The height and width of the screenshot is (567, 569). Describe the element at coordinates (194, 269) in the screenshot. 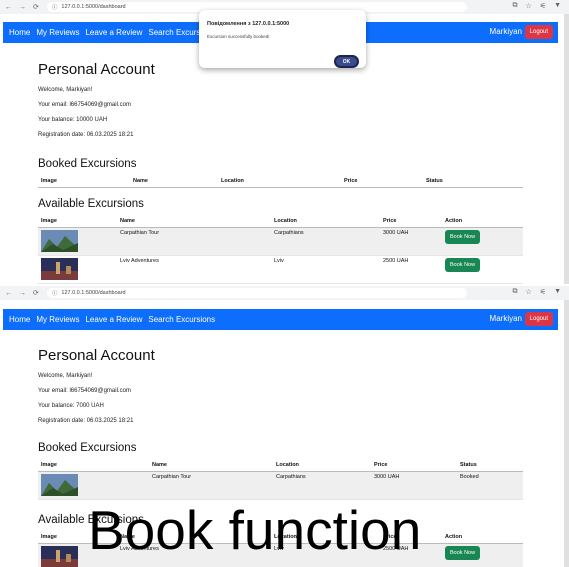

I see `excursion-name: Lviv Adventures` at that location.